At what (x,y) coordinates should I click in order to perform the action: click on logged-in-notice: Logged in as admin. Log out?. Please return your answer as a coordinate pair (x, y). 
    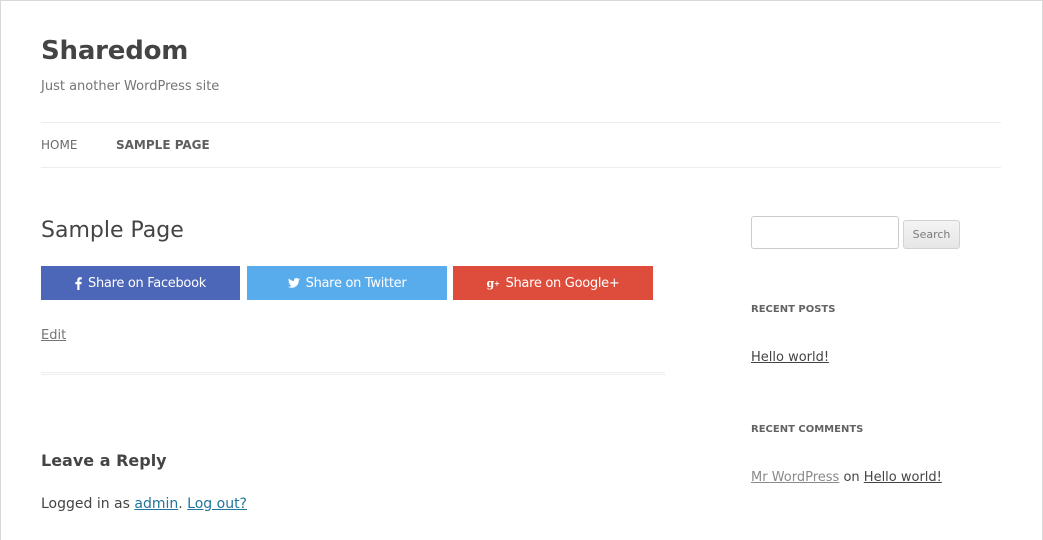
    Looking at the image, I should click on (144, 504).